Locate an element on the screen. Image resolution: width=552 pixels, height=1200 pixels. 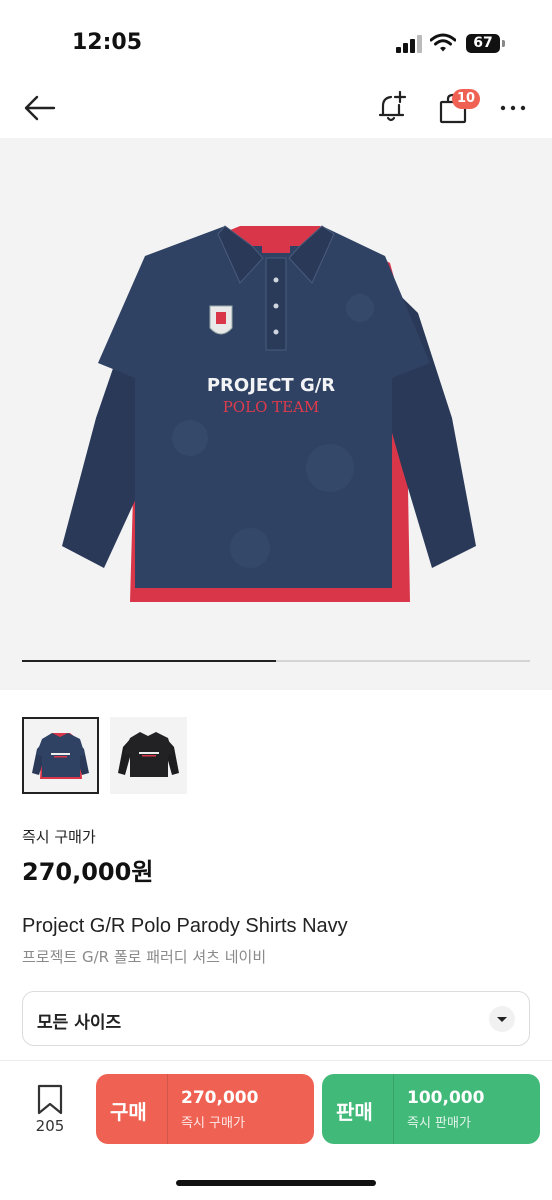
sell-button-divider is located at coordinates (393, 1109).